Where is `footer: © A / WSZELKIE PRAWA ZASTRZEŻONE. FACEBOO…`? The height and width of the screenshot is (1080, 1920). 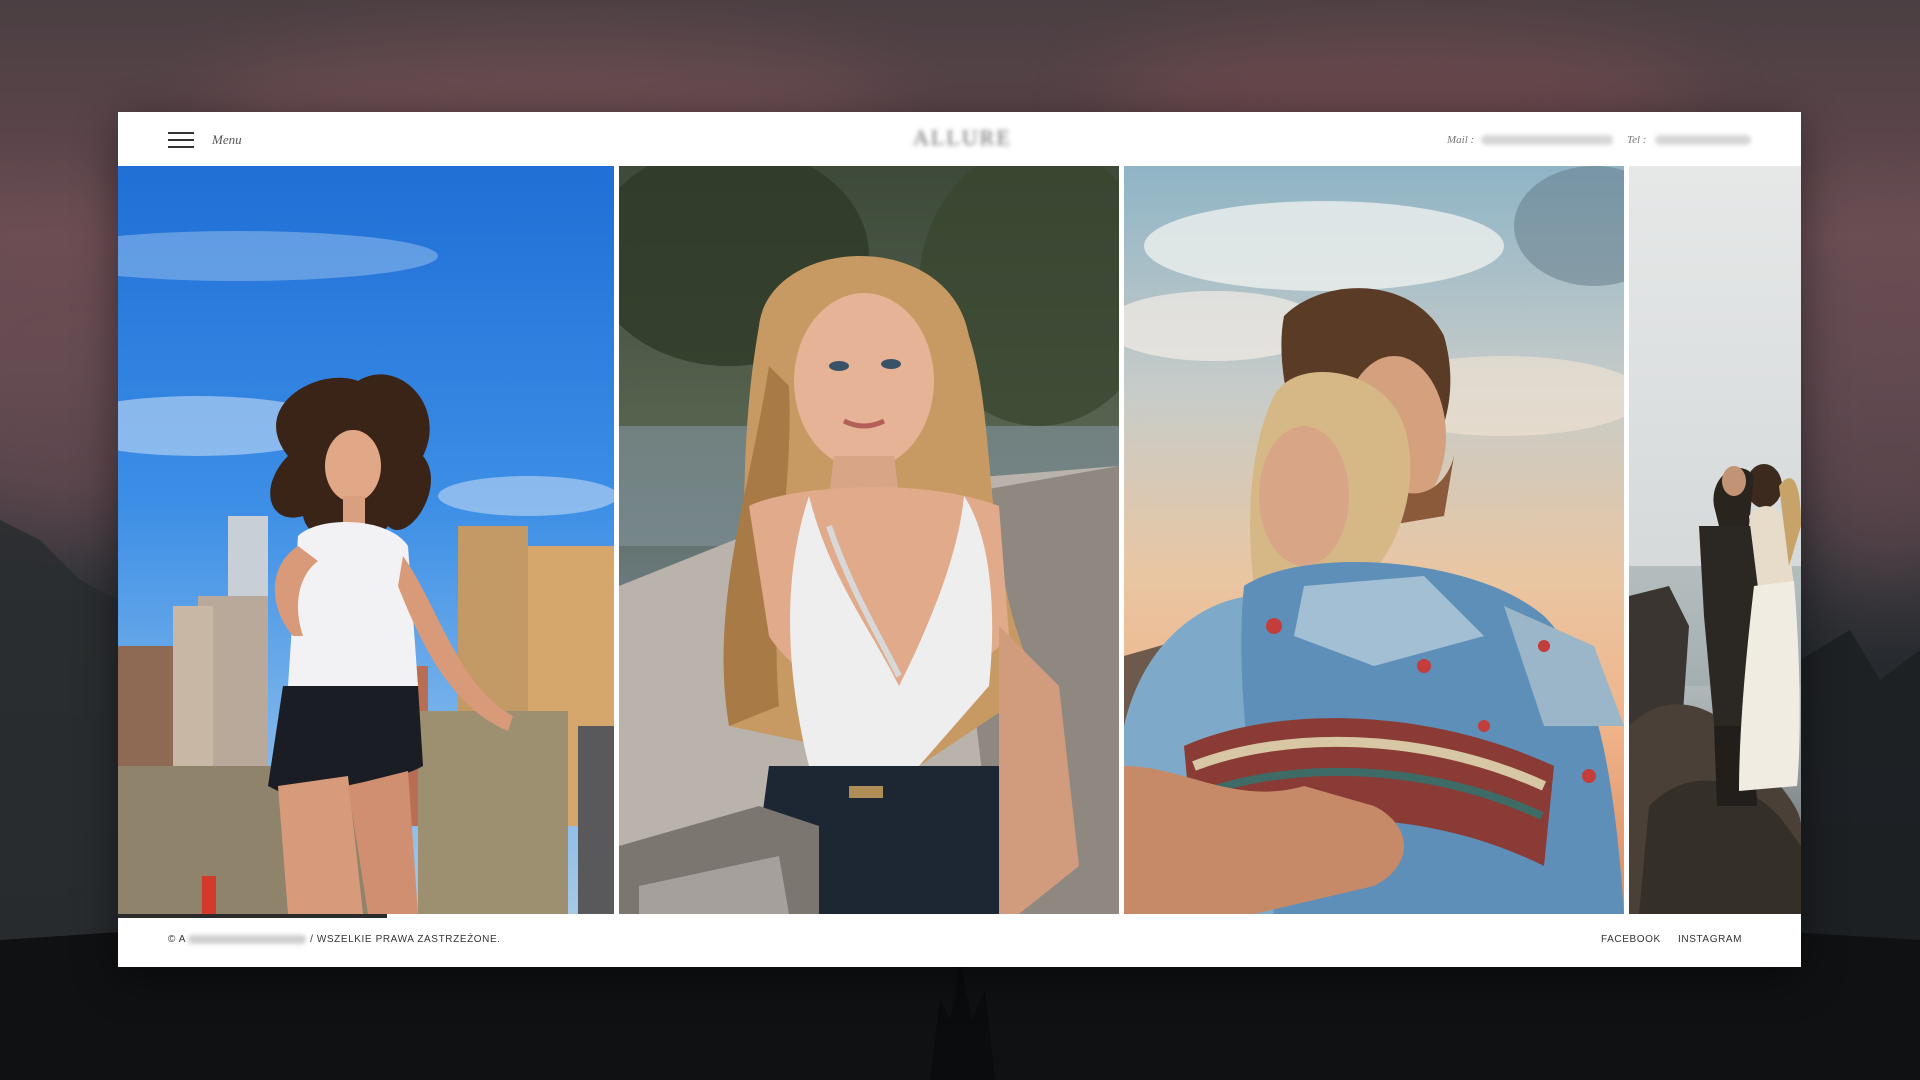 footer: © A / WSZELKIE PRAWA ZASTRZEŻONE. FACEBOO… is located at coordinates (959, 942).